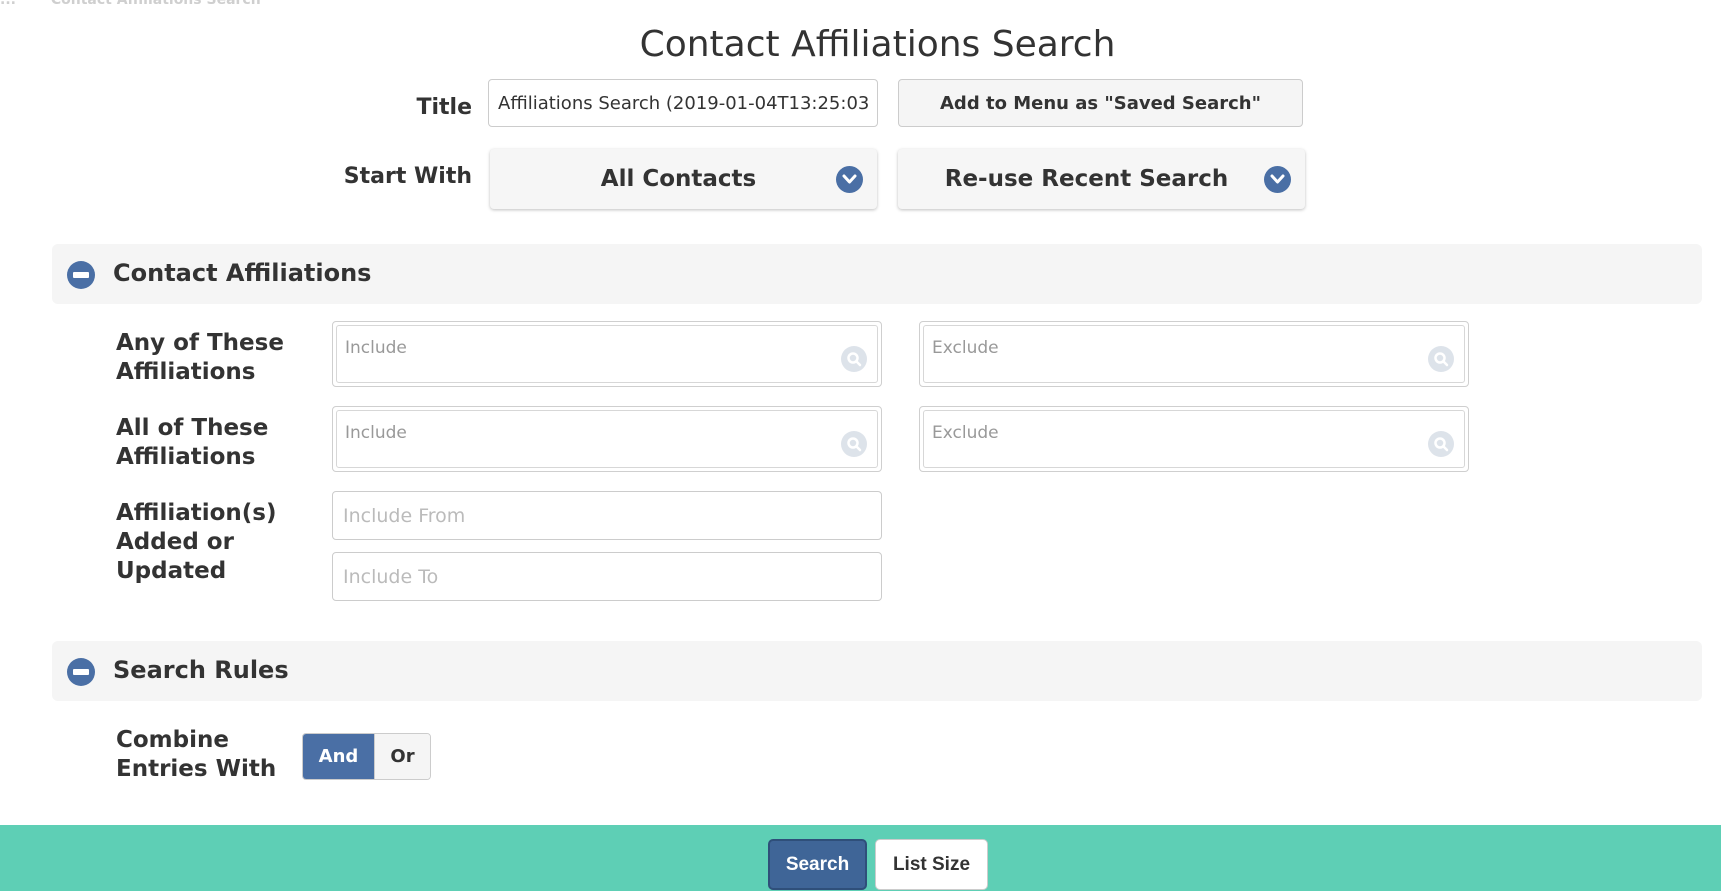 This screenshot has width=1721, height=891. What do you see at coordinates (607, 439) in the screenshot?
I see `all-include-search: Include` at bounding box center [607, 439].